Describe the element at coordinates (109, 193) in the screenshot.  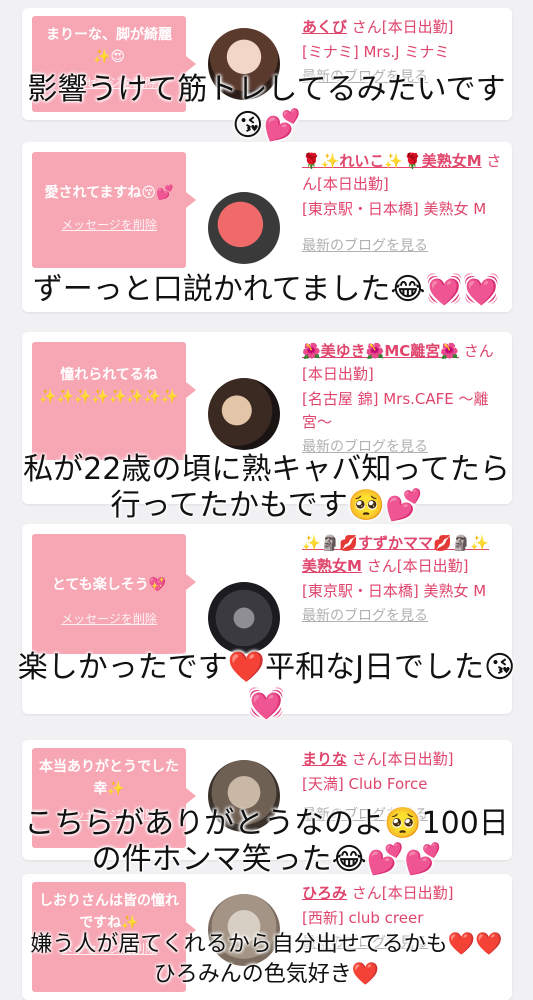
I see `message-text: 愛されてますね😚💕` at that location.